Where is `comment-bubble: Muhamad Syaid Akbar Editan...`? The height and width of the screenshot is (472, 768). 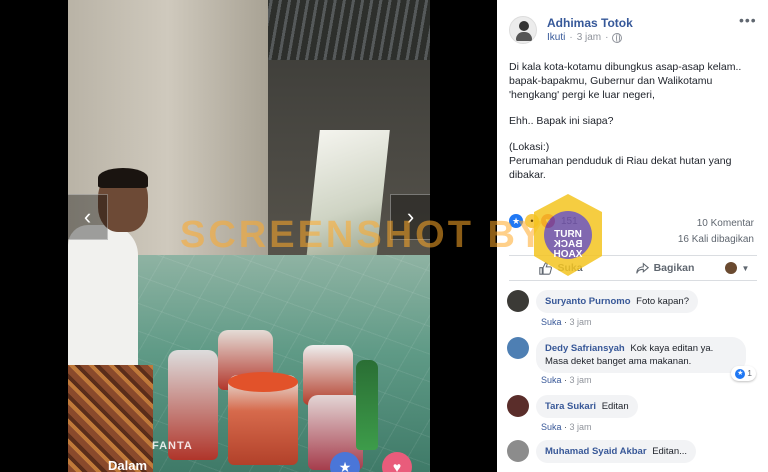 comment-bubble: Muhamad Syaid Akbar Editan... is located at coordinates (616, 451).